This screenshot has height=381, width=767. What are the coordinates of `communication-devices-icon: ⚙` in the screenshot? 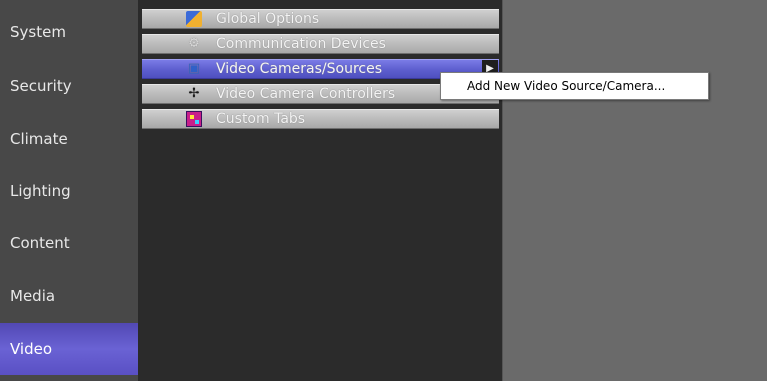 It's located at (194, 43).